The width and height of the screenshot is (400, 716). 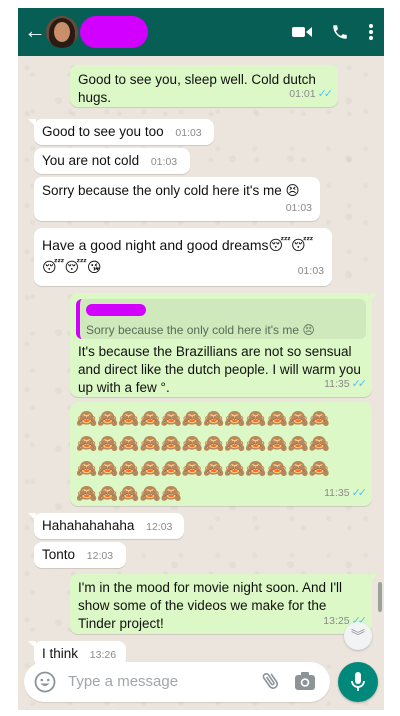 I want to click on message-incoming: Good to see you too 01:03, so click(x=121, y=132).